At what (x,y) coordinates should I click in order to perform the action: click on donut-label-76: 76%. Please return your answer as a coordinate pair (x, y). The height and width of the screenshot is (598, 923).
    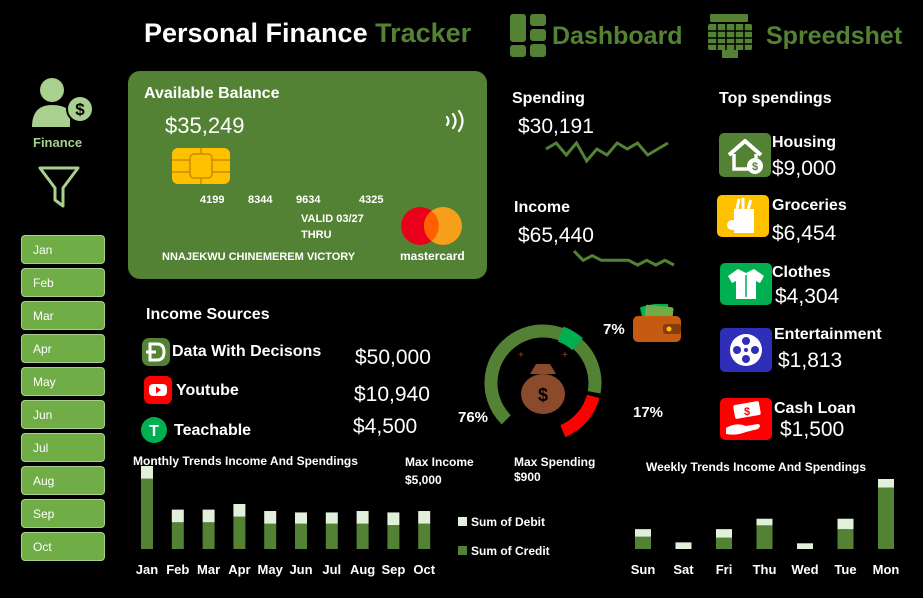
    Looking at the image, I should click on (473, 417).